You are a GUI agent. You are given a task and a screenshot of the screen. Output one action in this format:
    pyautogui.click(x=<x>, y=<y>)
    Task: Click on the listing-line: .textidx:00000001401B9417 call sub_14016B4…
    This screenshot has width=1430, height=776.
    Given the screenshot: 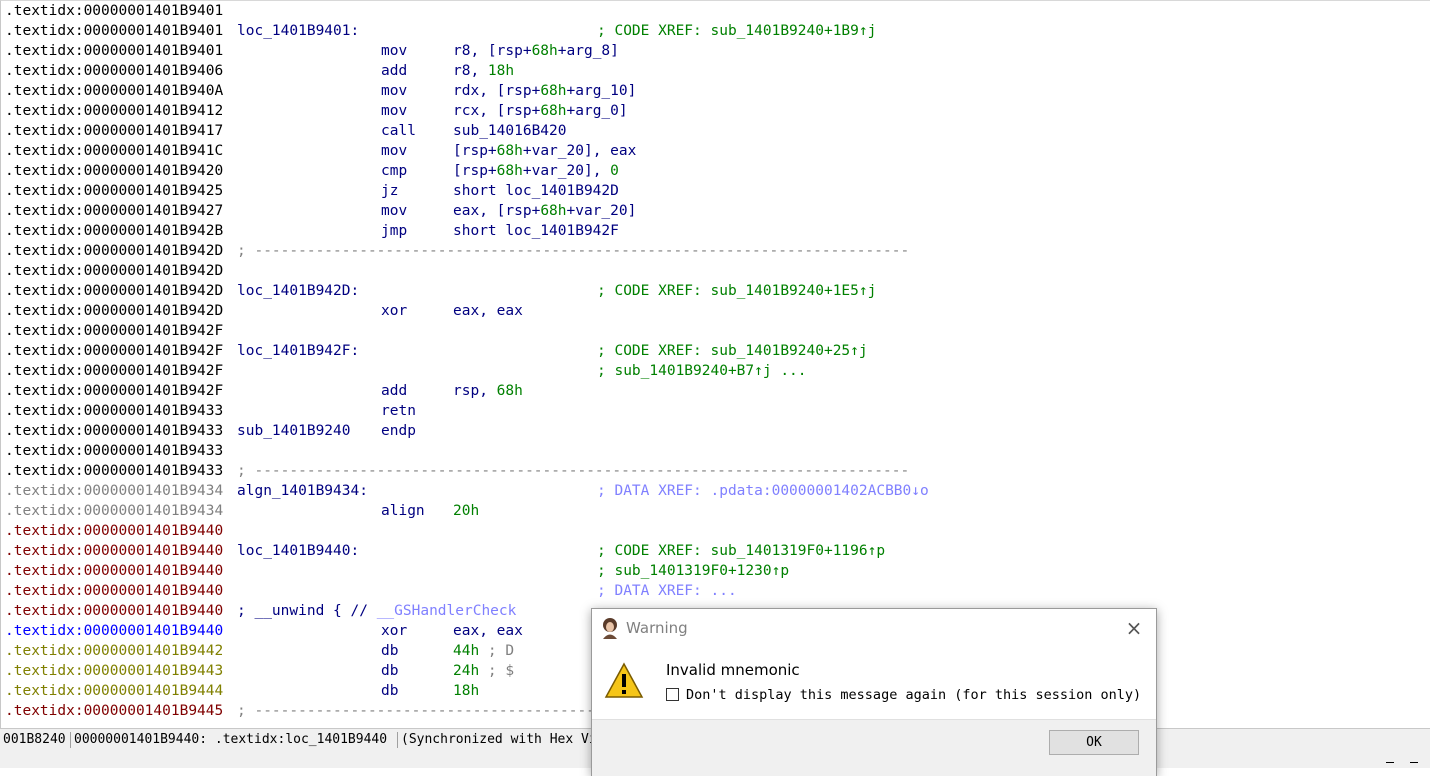 What is the action you would take?
    pyautogui.click(x=715, y=131)
    